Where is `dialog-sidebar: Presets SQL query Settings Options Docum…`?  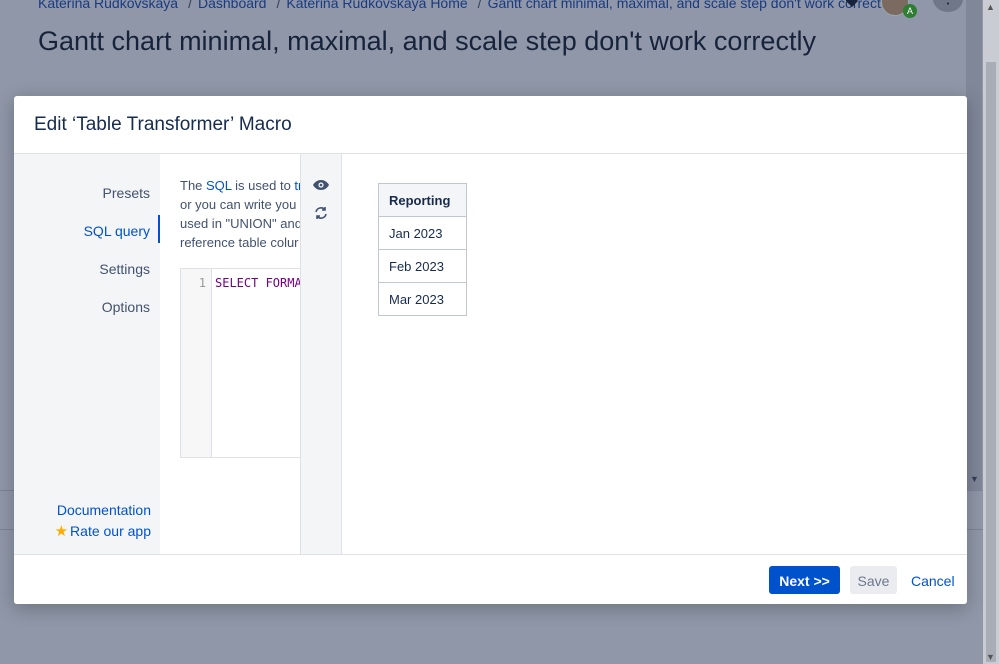
dialog-sidebar: Presets SQL query Settings Options Docum… is located at coordinates (87, 354).